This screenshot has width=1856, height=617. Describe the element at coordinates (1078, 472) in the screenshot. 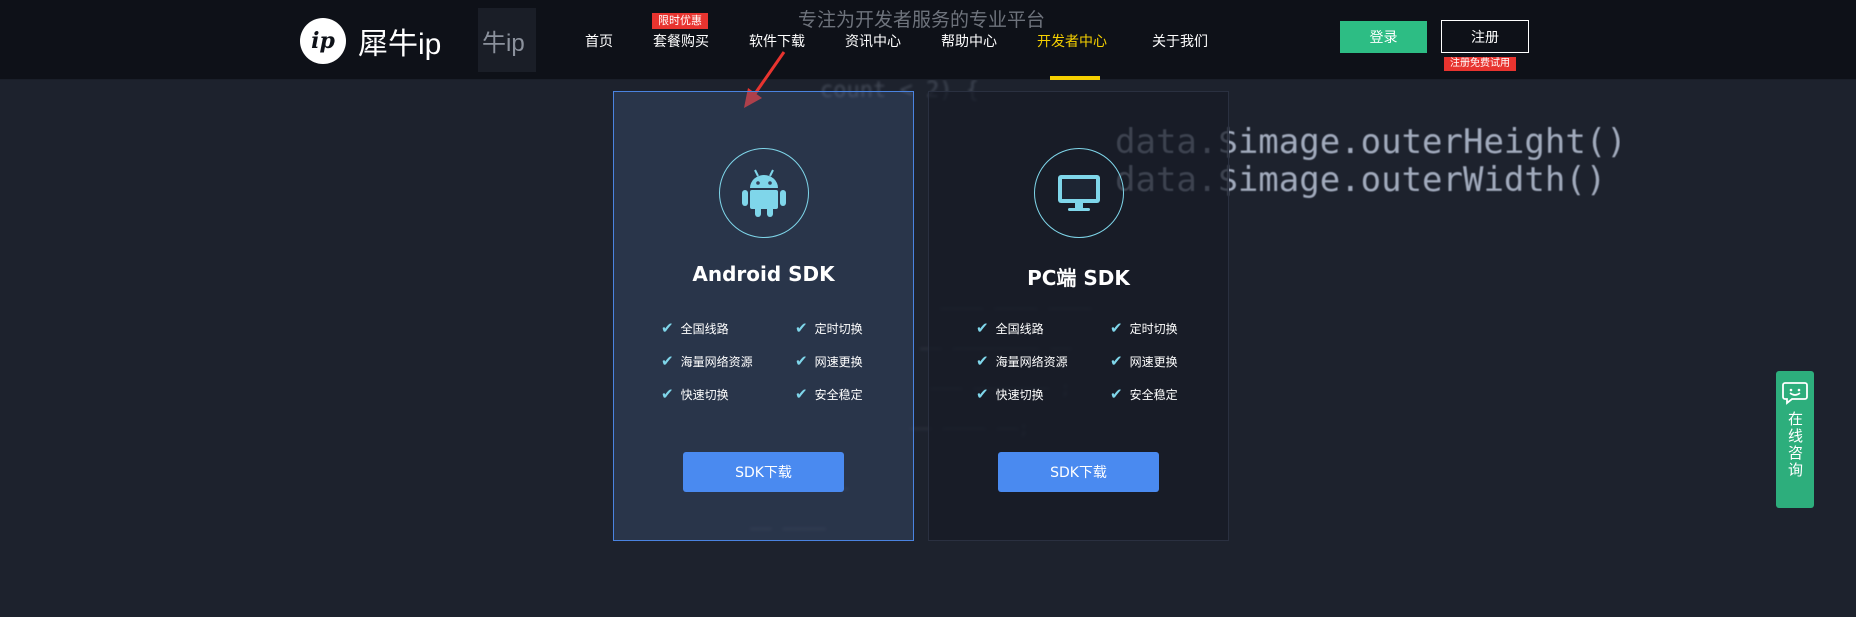

I see `pc-sdk-download-button: SDK下载` at that location.